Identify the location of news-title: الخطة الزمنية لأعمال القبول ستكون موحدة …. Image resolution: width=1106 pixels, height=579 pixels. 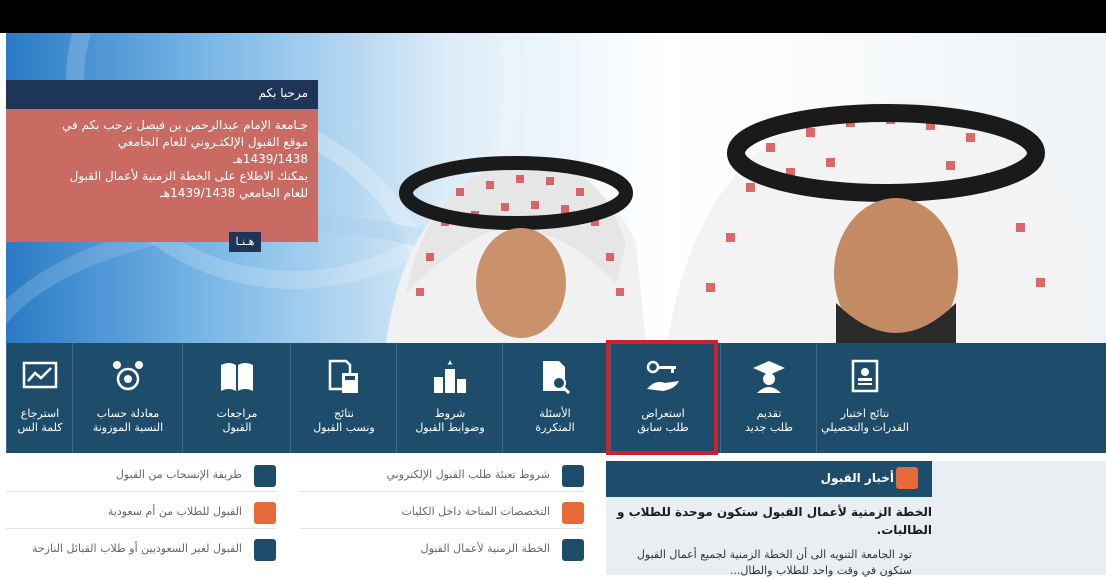
(772, 521).